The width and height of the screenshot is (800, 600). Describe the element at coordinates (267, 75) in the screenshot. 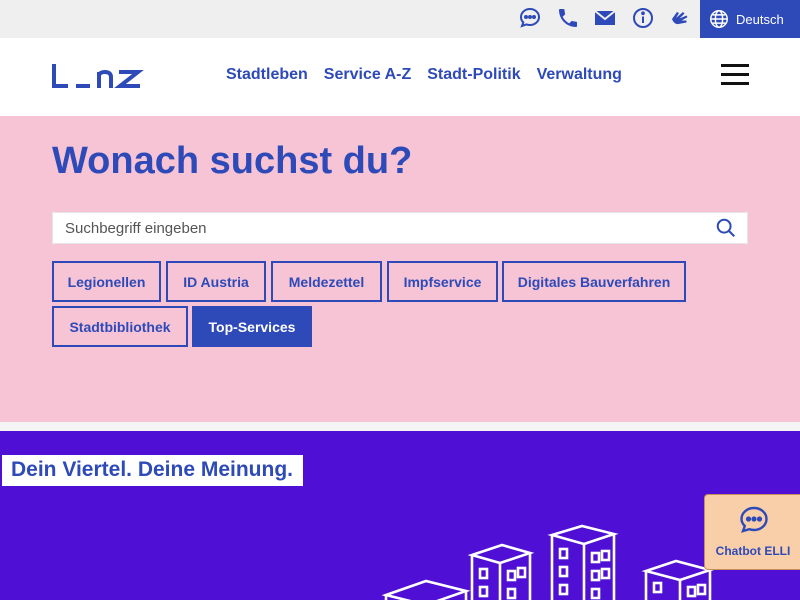

I see `nav-stadtleben: Stadtleben` at that location.